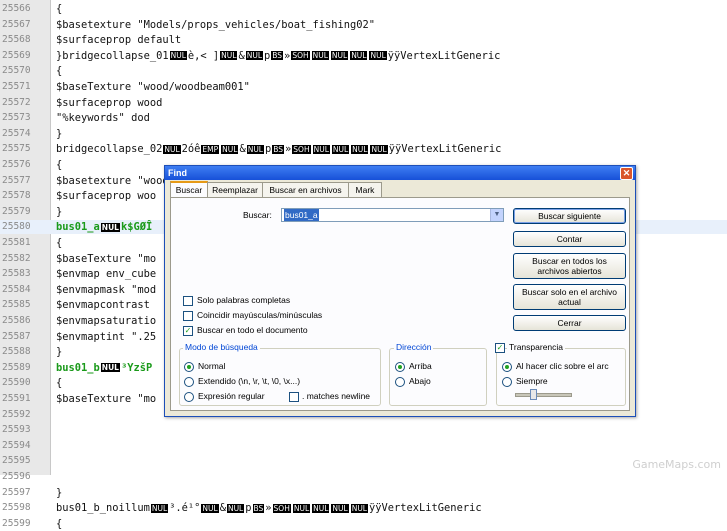 This screenshot has height=531, width=727. Describe the element at coordinates (119, 40) in the screenshot. I see `line-text: $surfaceprop default` at that location.